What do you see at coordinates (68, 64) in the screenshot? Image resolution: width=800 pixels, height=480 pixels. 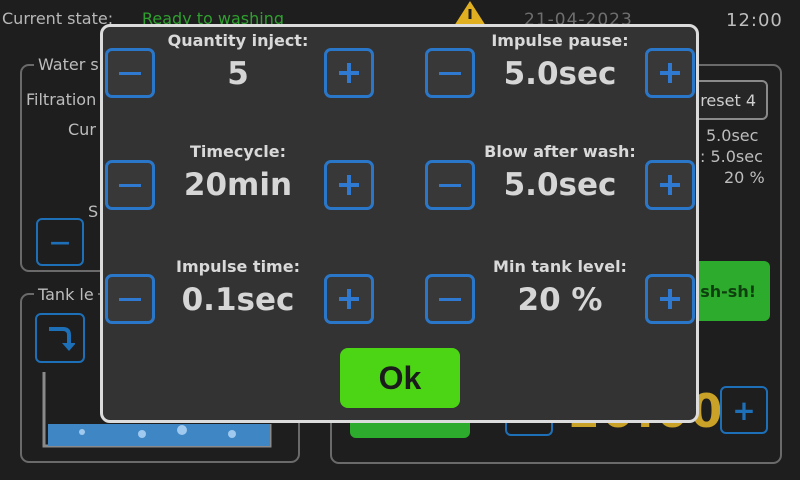 I see `water-panel-title: Water s` at bounding box center [68, 64].